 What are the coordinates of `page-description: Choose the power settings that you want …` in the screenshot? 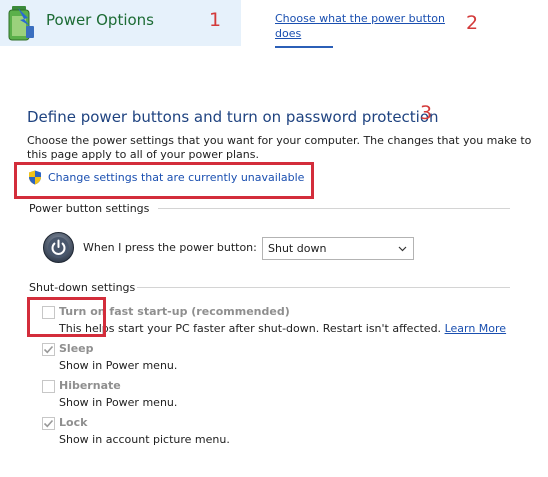 It's located at (279, 147).